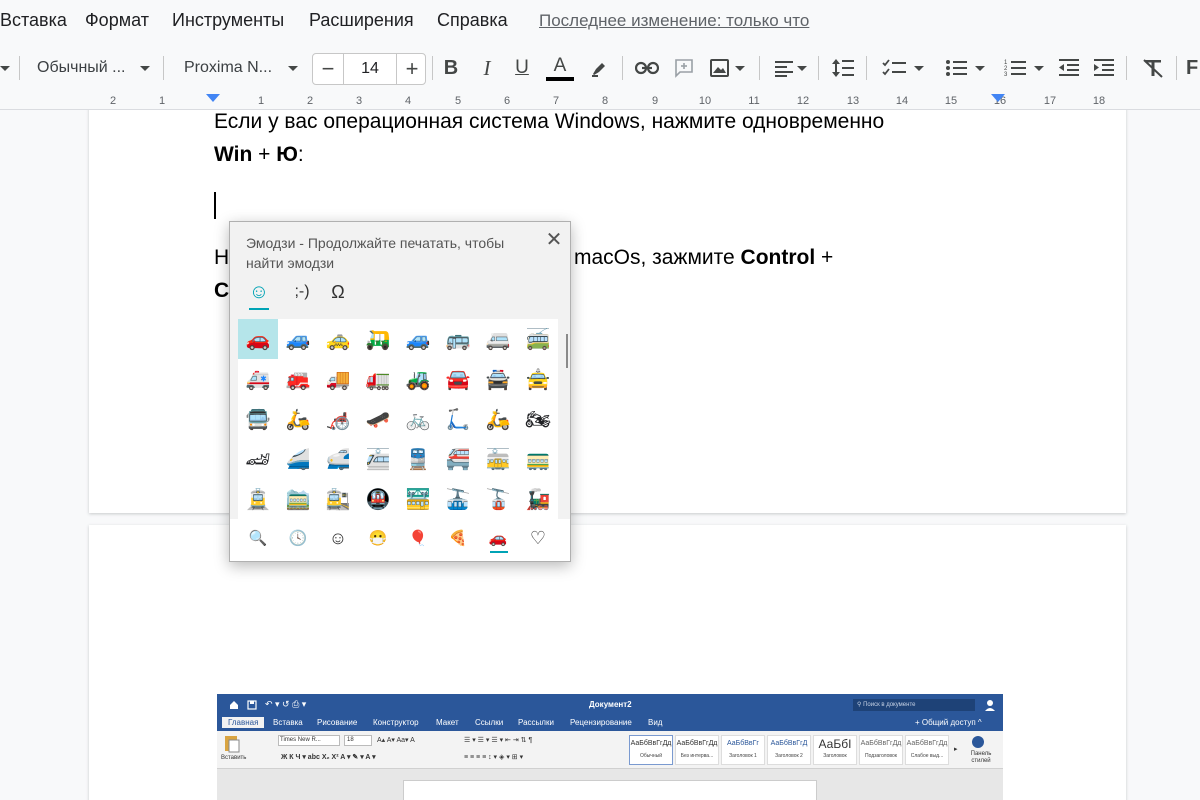 The image size is (1200, 800). I want to click on emoji-cell: 🚒, so click(298, 379).